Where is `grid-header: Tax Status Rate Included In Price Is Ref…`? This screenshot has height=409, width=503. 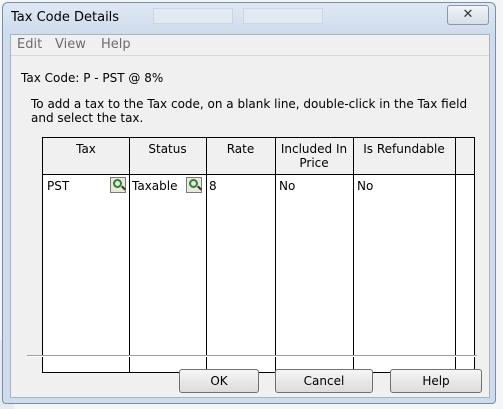
grid-header: Tax Status Rate Included In Price Is Ref… is located at coordinates (258, 156).